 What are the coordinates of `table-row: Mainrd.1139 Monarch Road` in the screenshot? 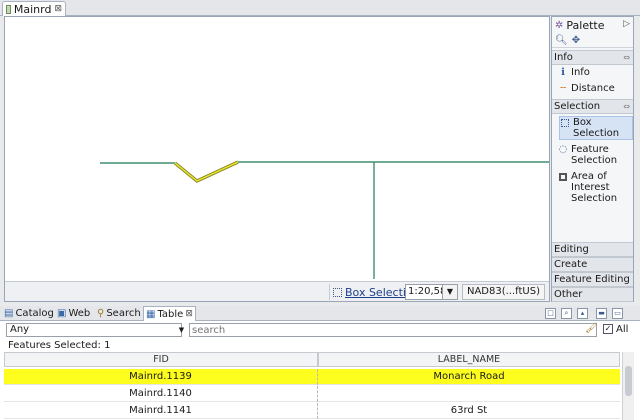 It's located at (312, 377).